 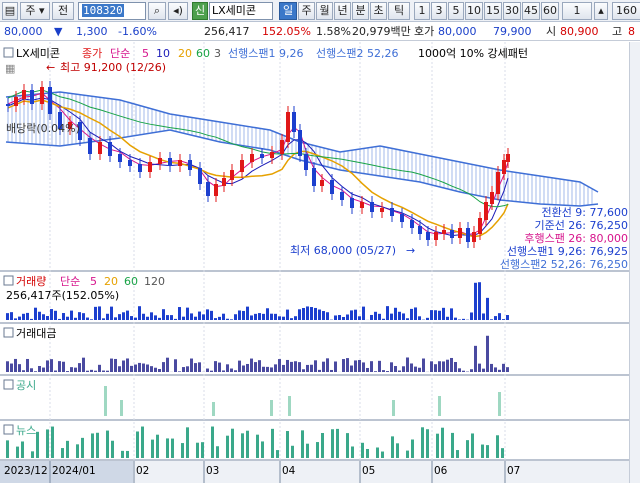 I want to click on kijun-value: 기준선 26: 76,250, so click(x=581, y=225).